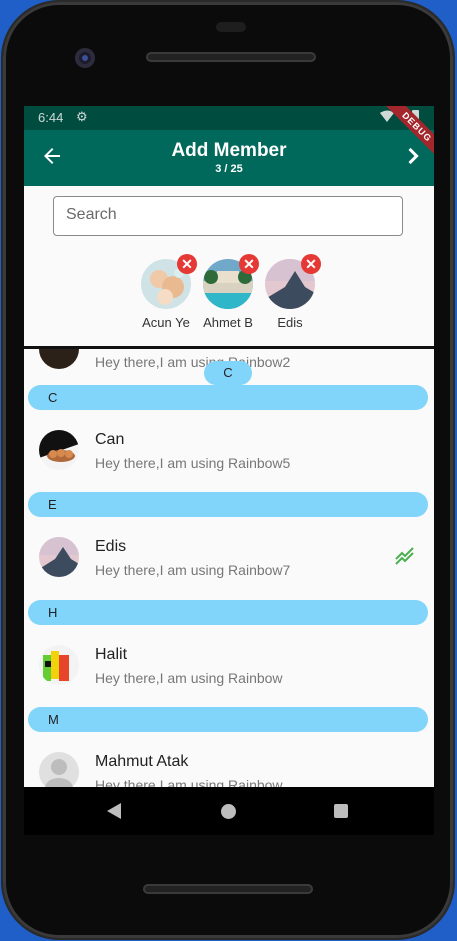 The width and height of the screenshot is (457, 941). Describe the element at coordinates (51, 117) in the screenshot. I see `status-time: 6:44` at that location.